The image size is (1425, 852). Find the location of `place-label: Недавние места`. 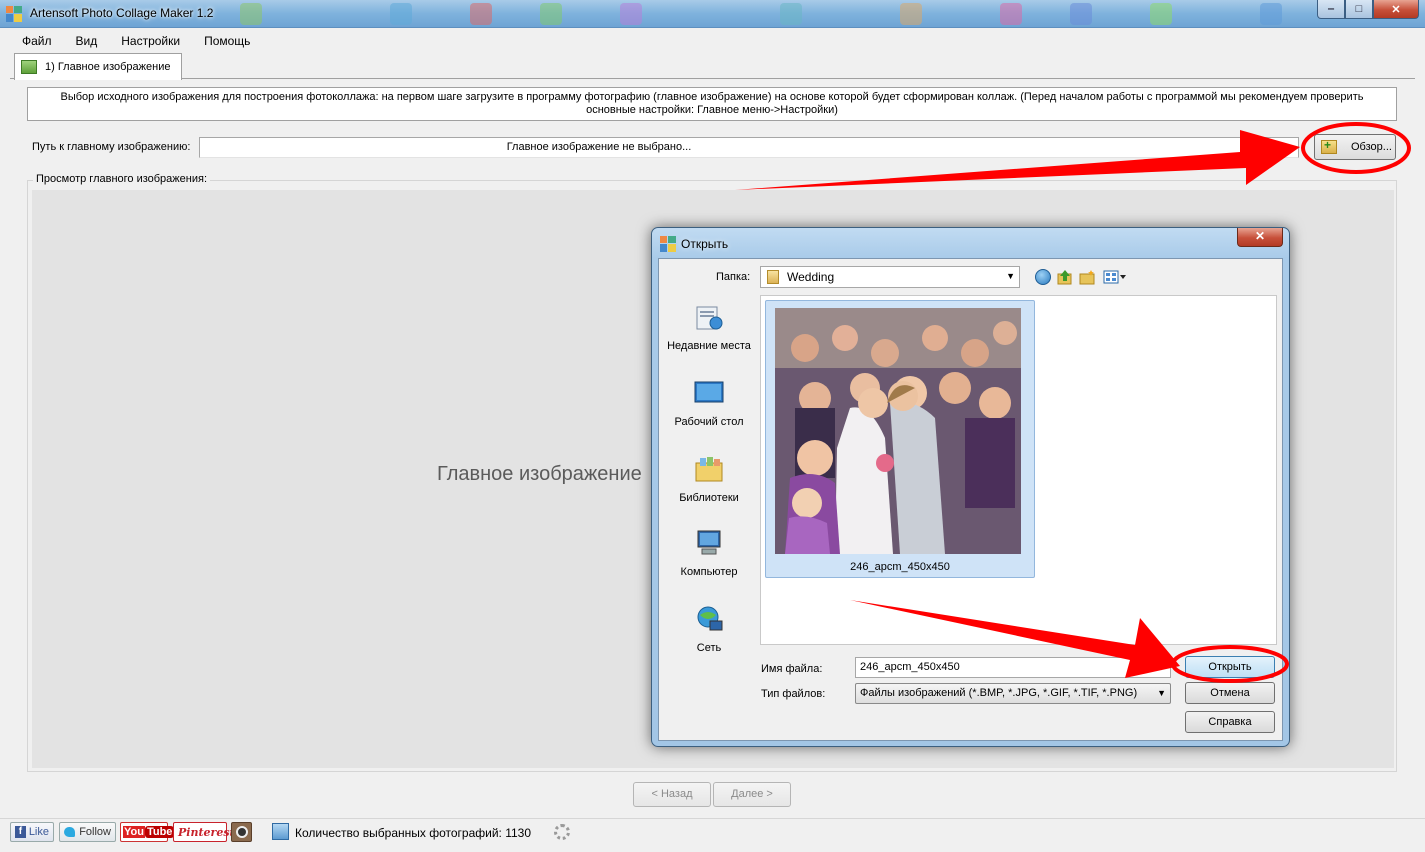

place-label: Недавние места is located at coordinates (709, 346).